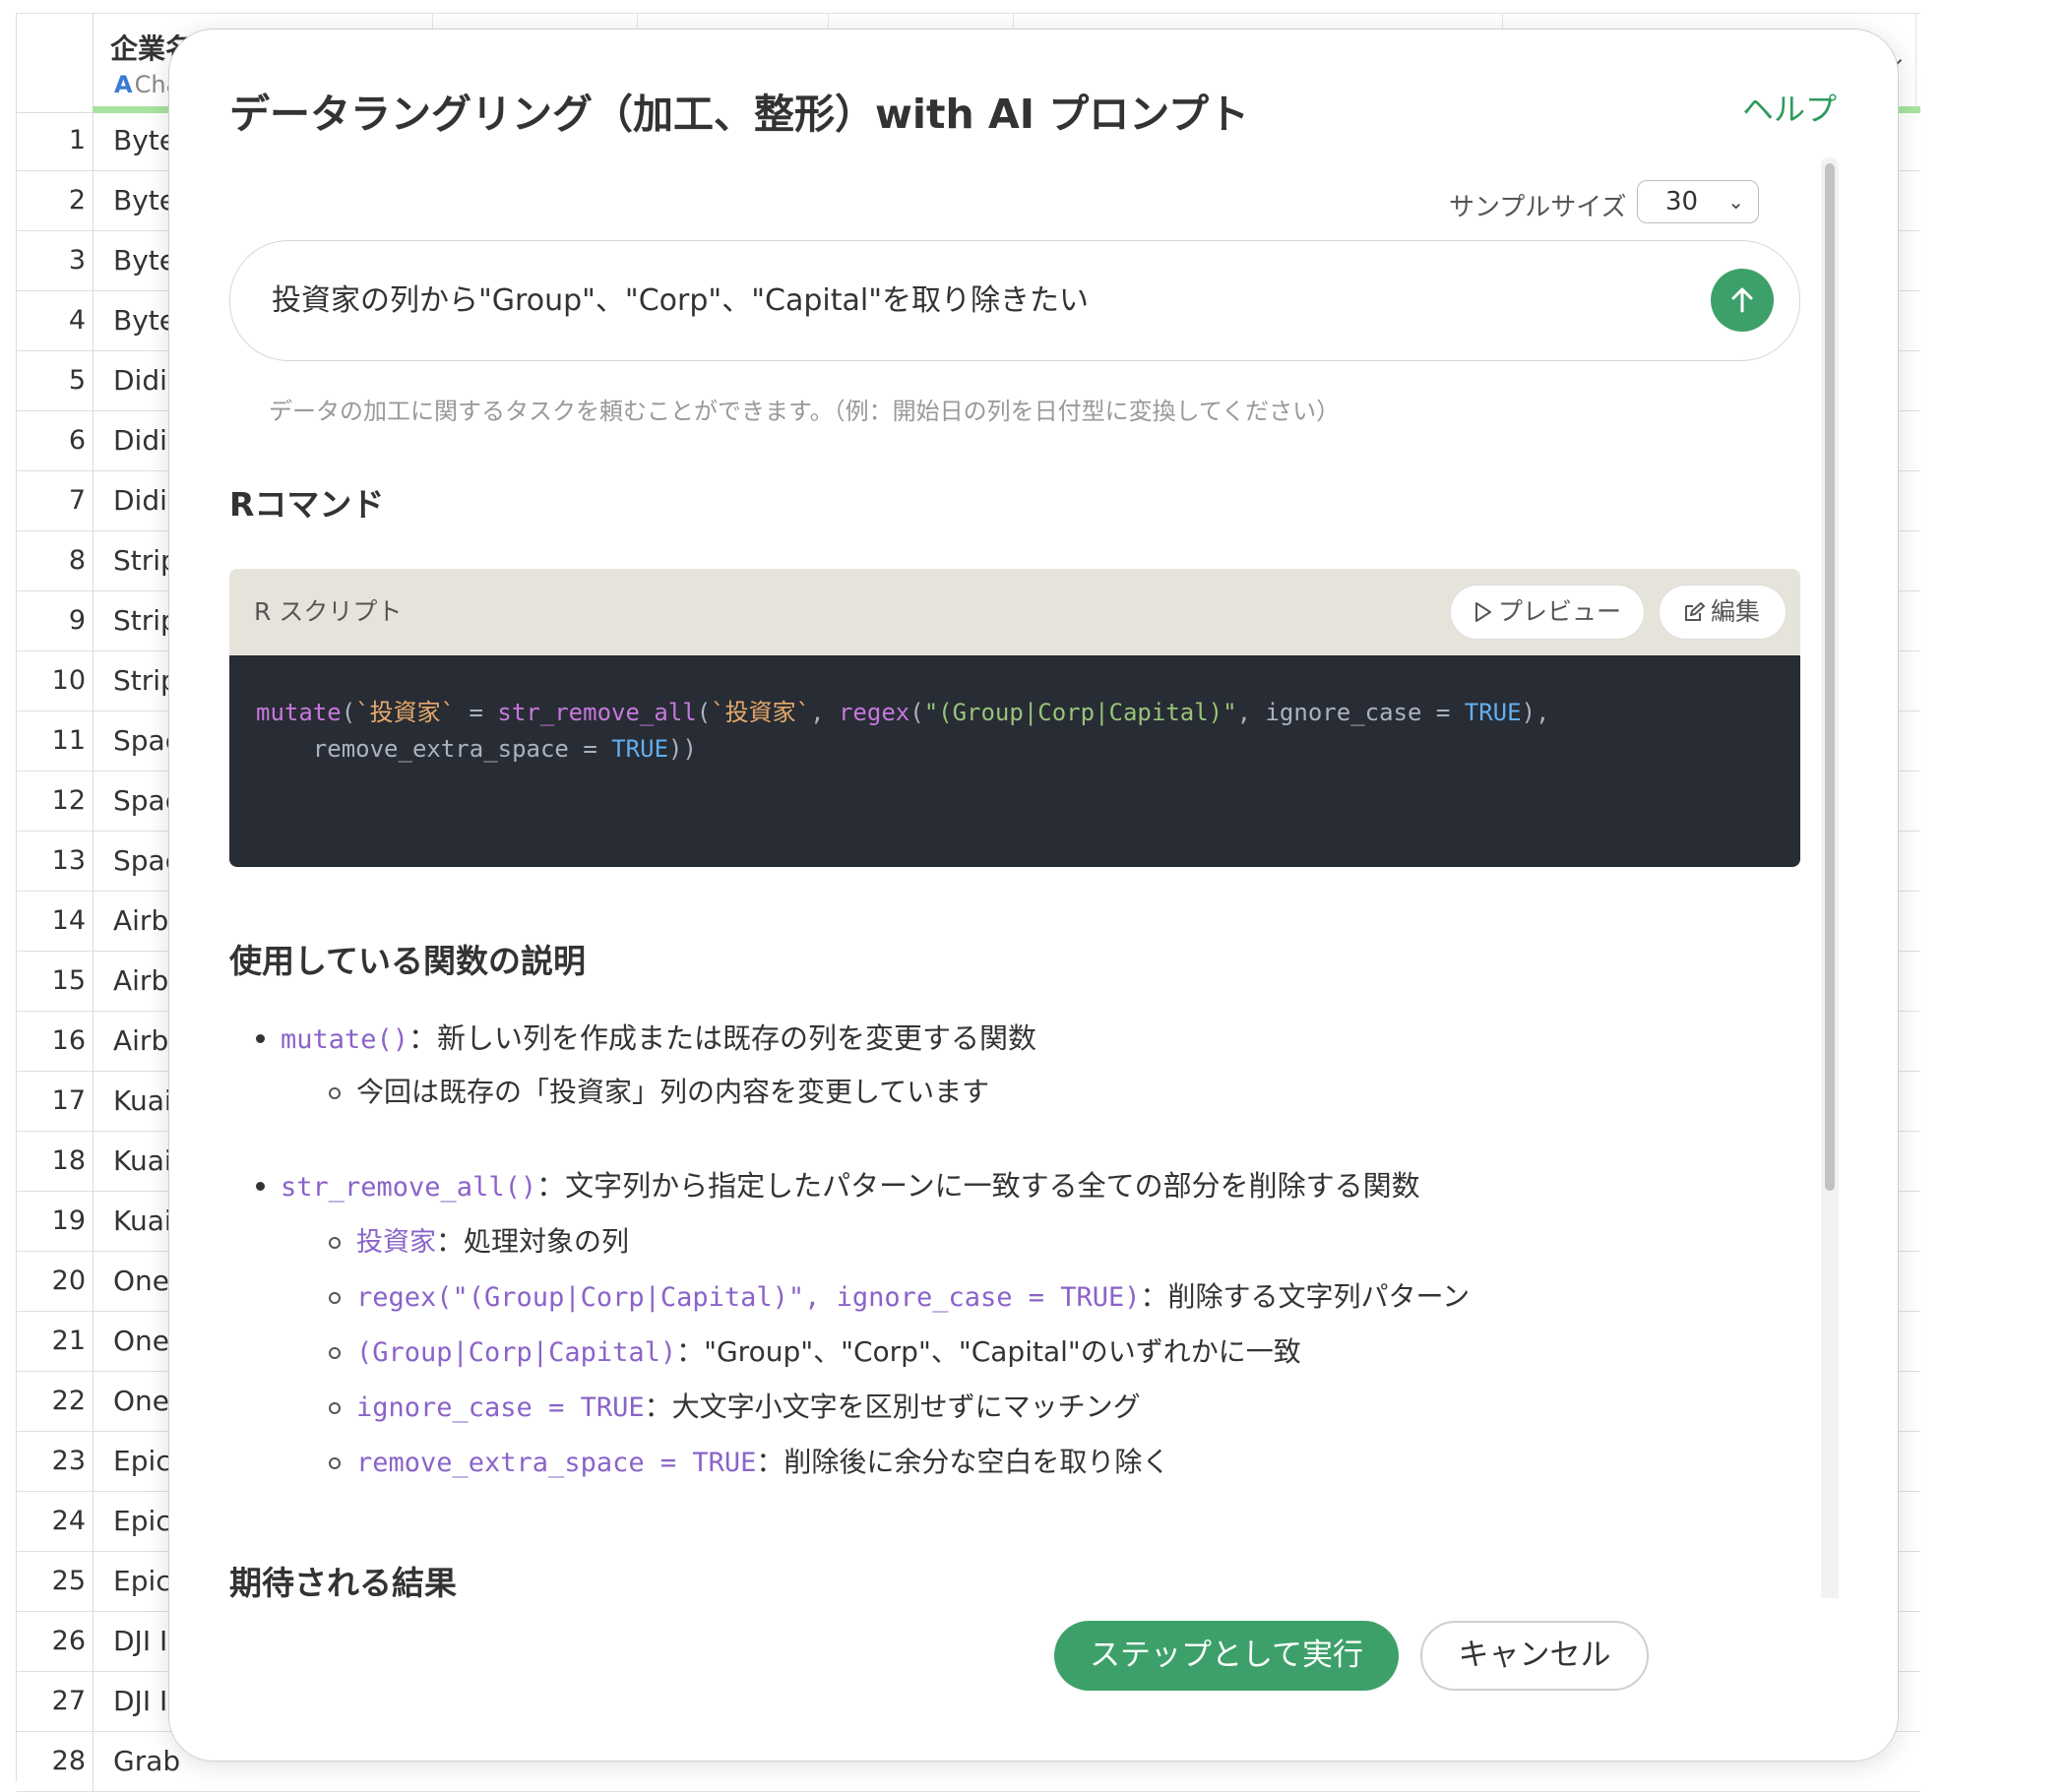 This screenshot has height=1792, width=2069. Describe the element at coordinates (1350, 713) in the screenshot. I see `code-token: , ignore_case =` at that location.